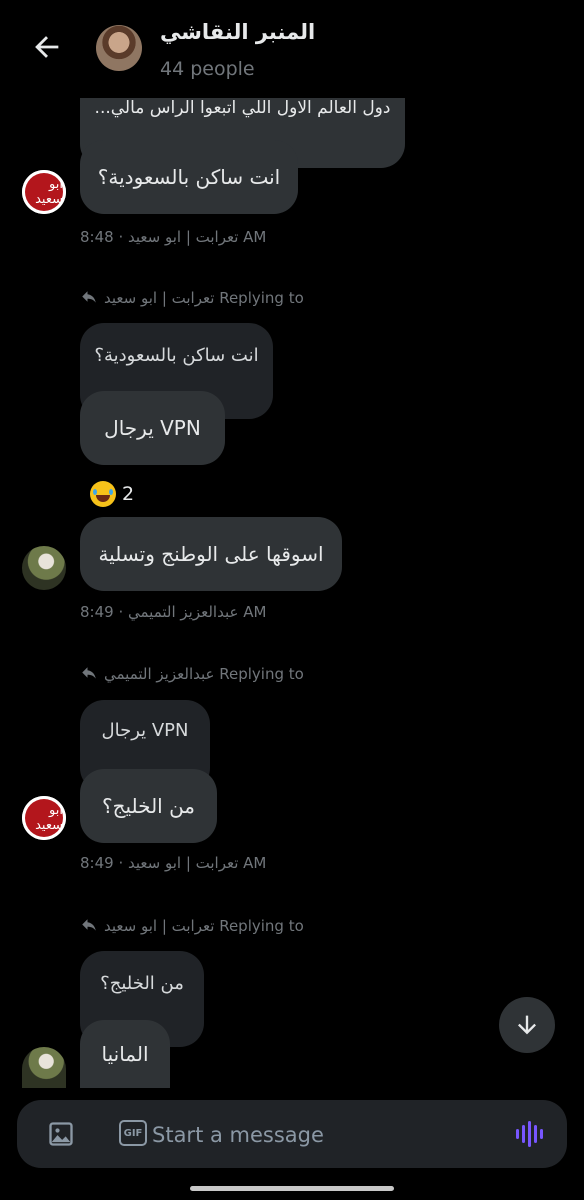  Describe the element at coordinates (530, 1134) in the screenshot. I see `voice-message-icon` at that location.